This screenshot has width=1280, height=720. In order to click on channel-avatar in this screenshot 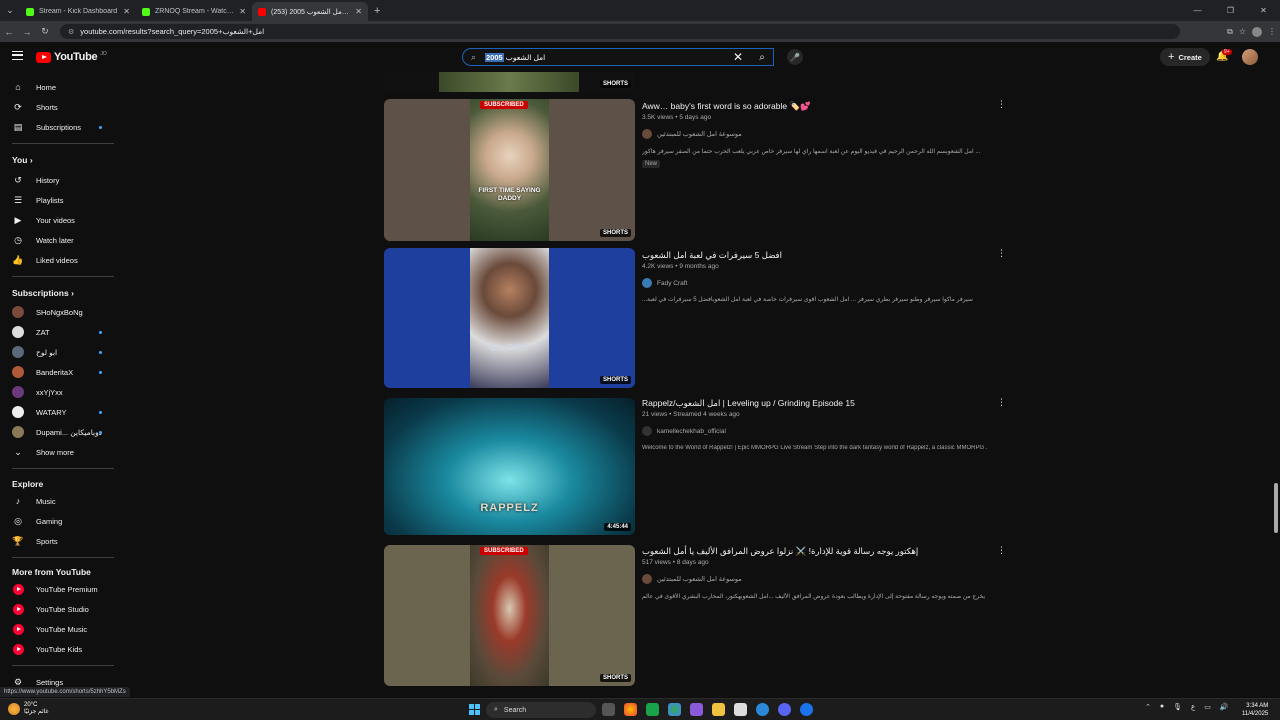, I will do `click(647, 579)`.